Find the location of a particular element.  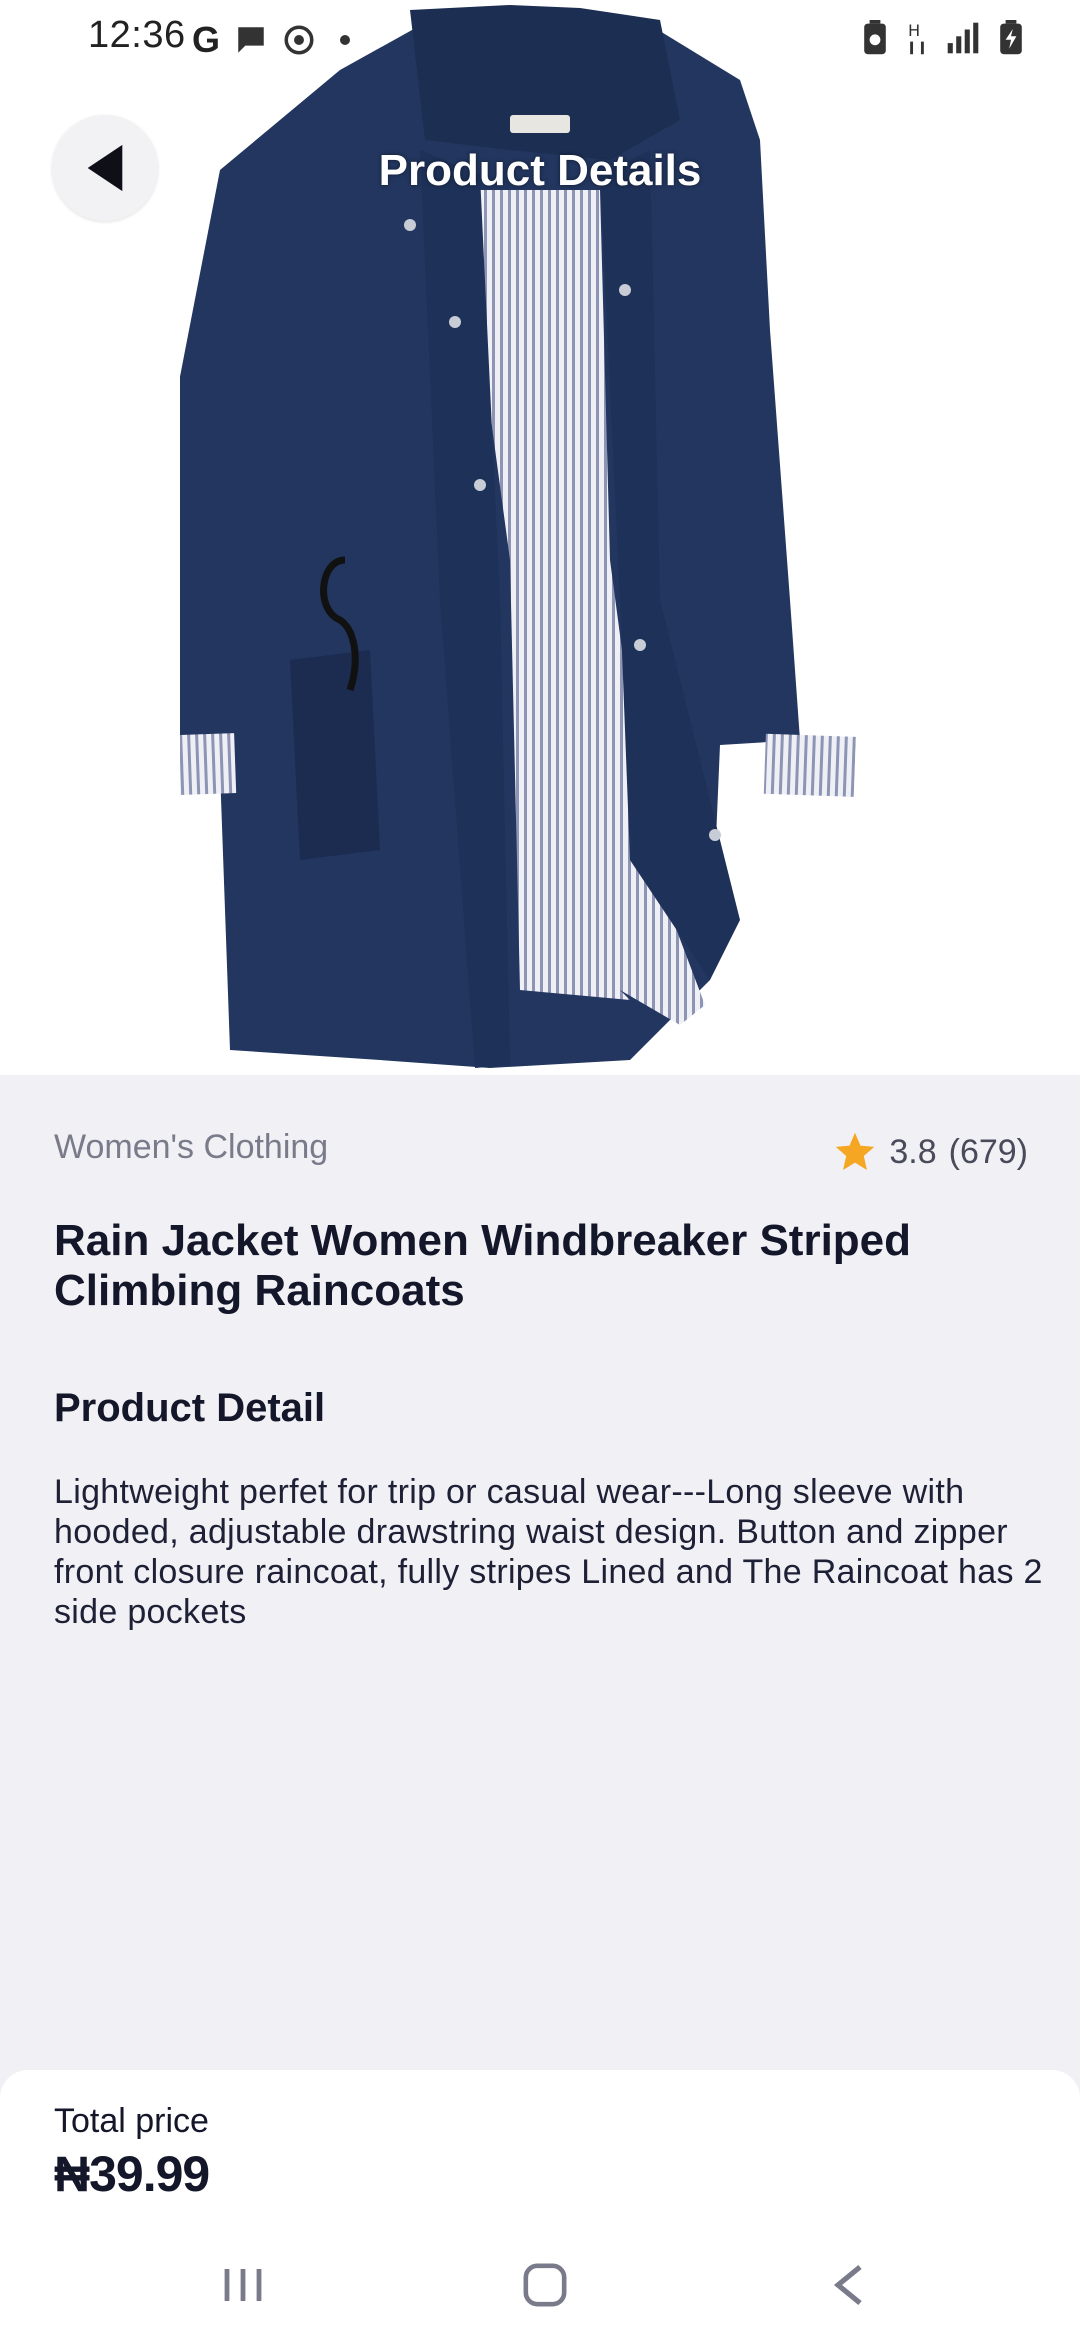

sync-icon is located at coordinates (299, 40).